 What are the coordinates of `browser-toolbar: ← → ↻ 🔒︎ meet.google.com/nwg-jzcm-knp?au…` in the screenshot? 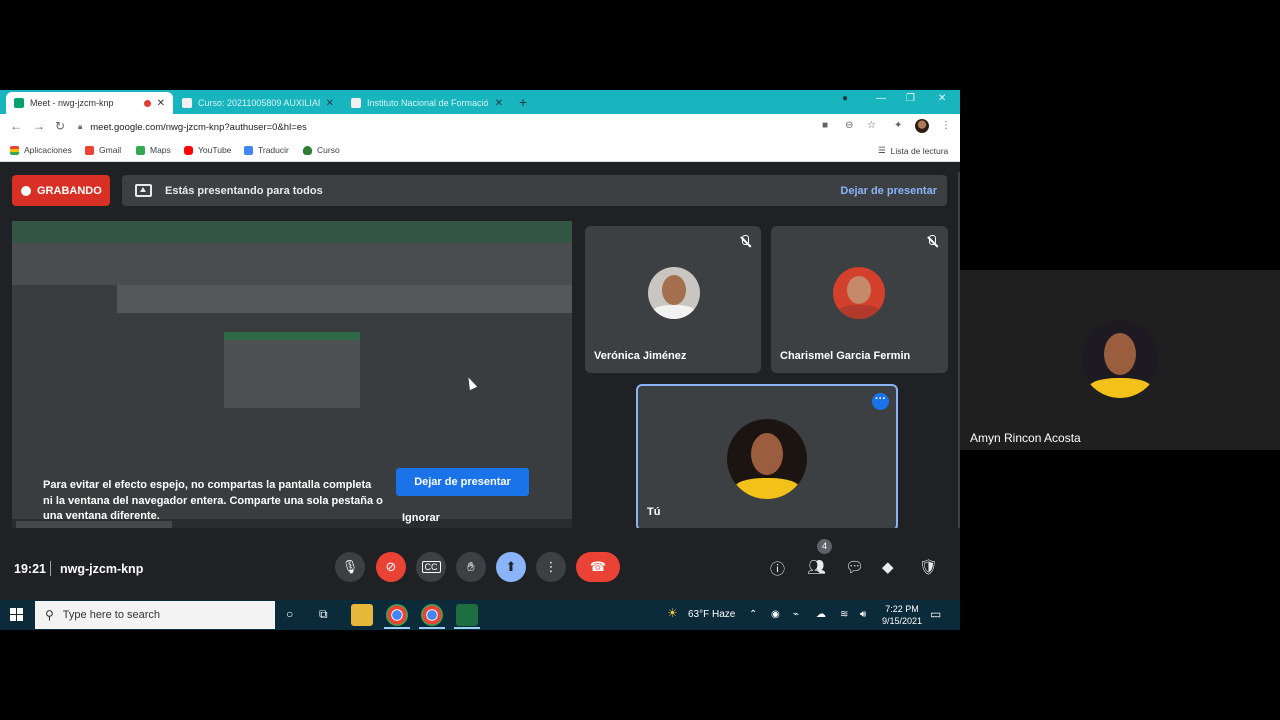 It's located at (480, 127).